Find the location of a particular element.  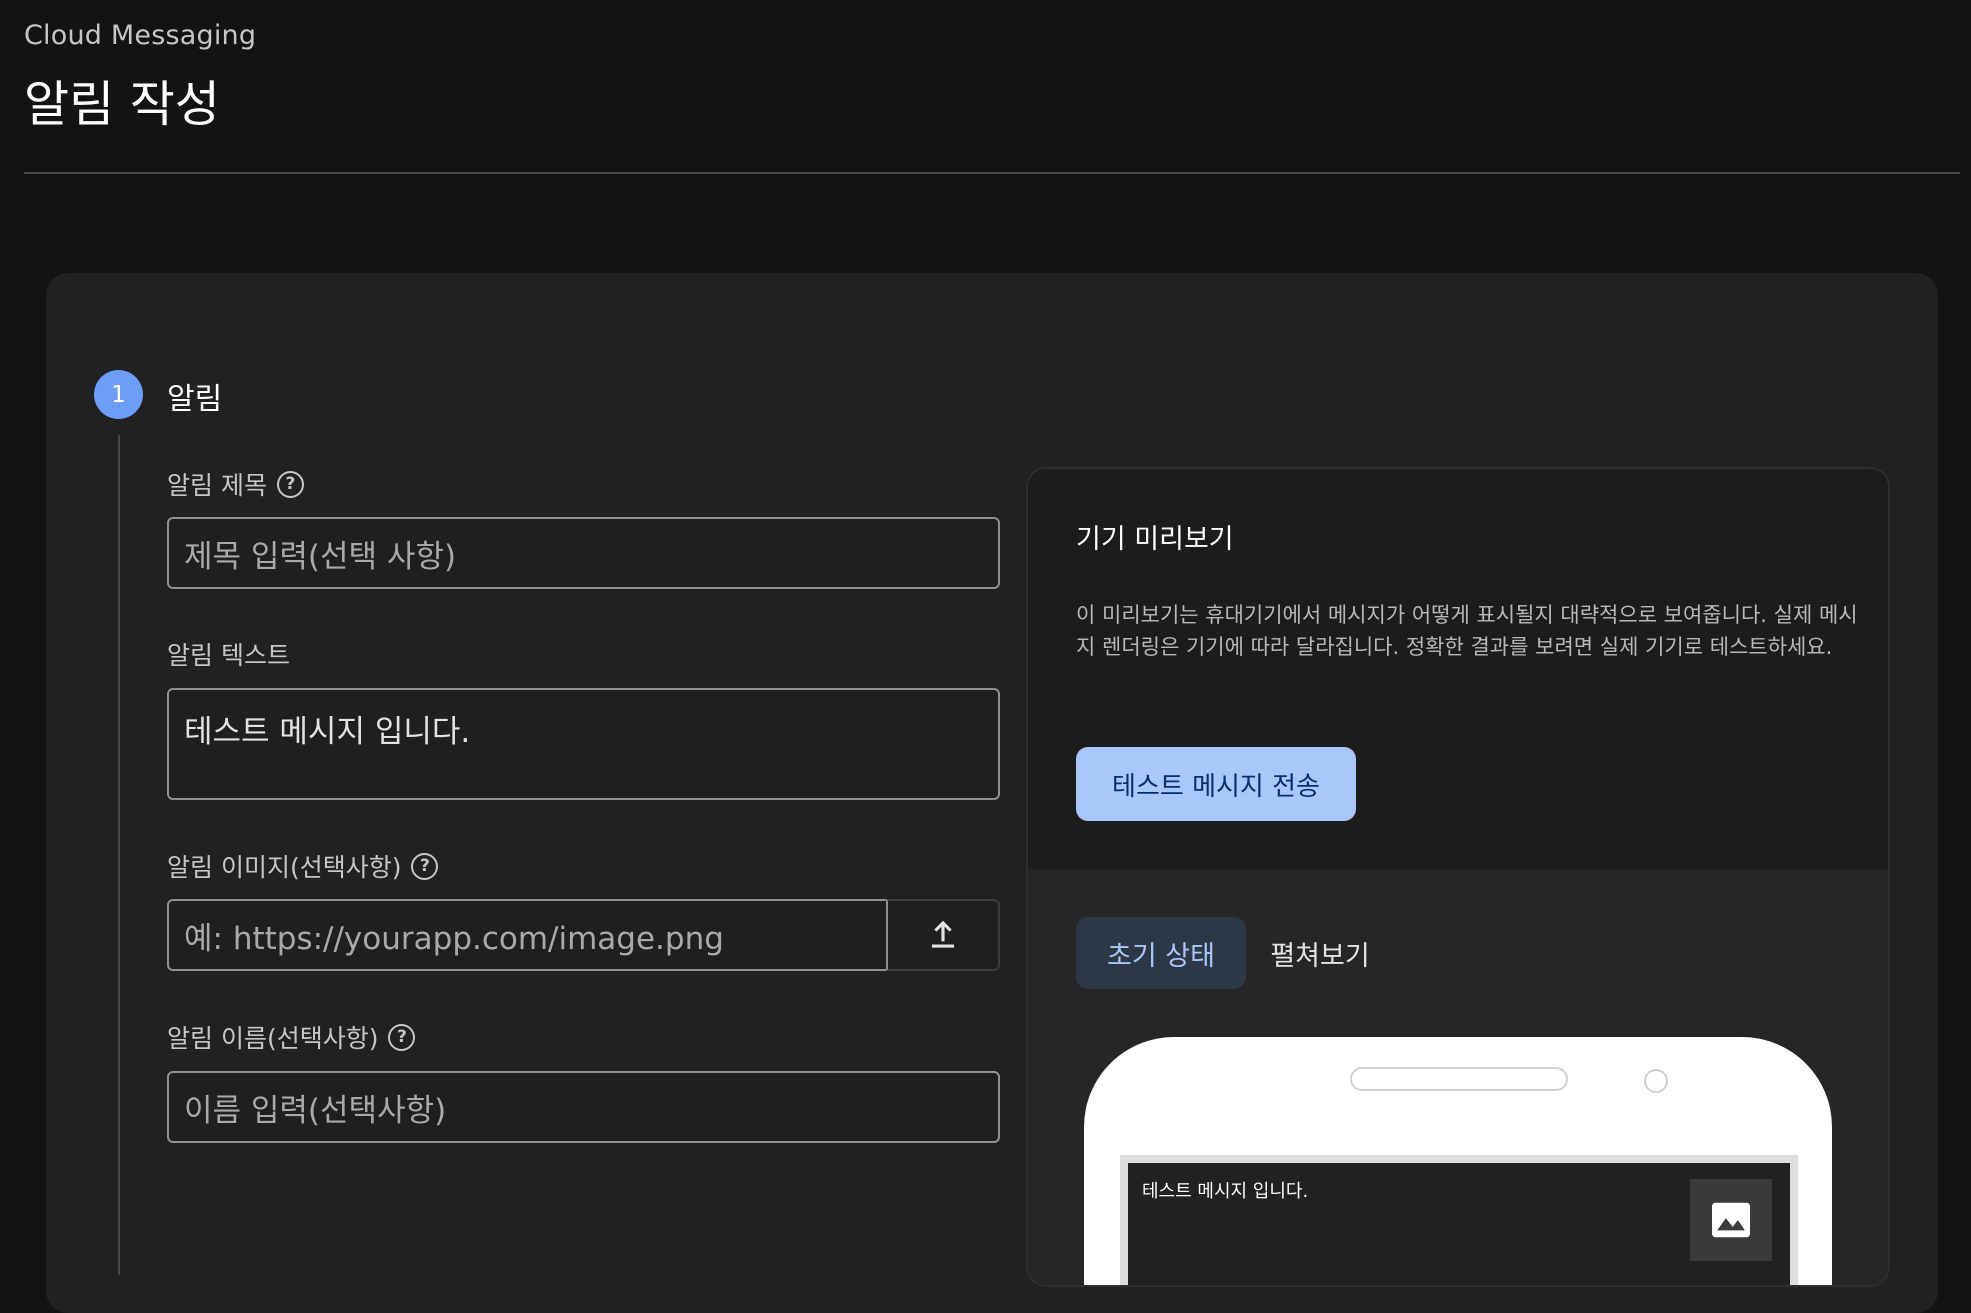

step-number-badge: 1 is located at coordinates (118, 394).